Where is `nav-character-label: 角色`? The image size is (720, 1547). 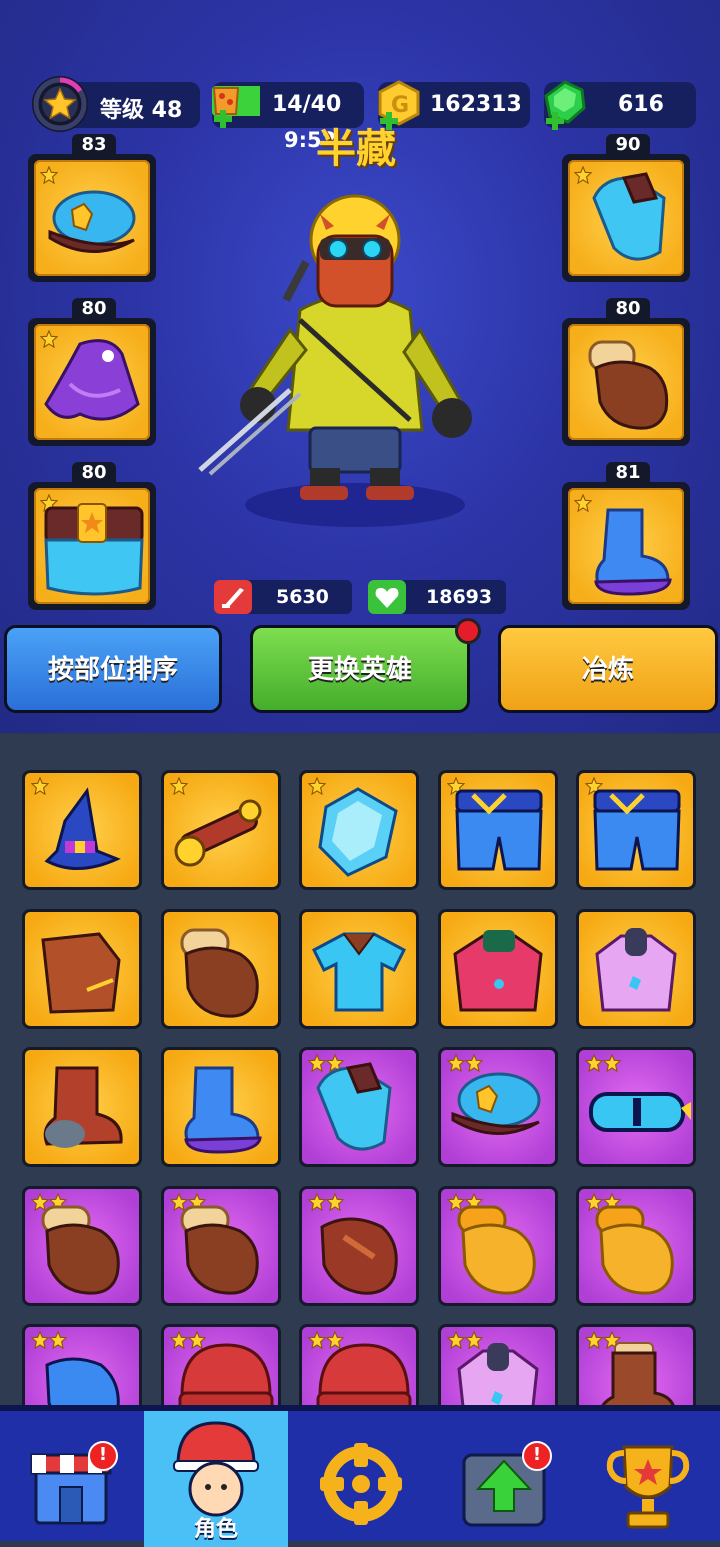
nav-character-label: 角色 is located at coordinates (215, 1529).